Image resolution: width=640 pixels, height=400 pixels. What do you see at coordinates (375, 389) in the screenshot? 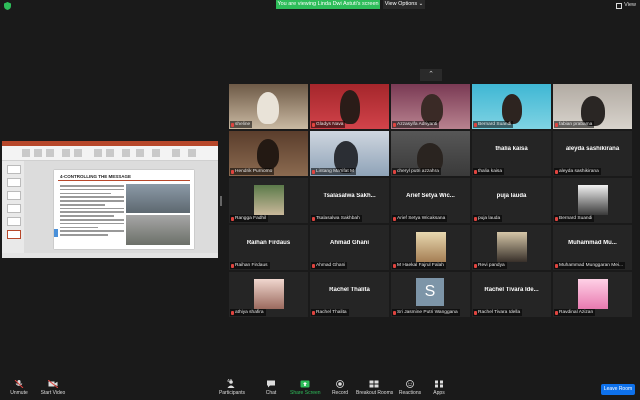
I see `breakout-rooms-button: Breakout Rooms` at bounding box center [375, 389].